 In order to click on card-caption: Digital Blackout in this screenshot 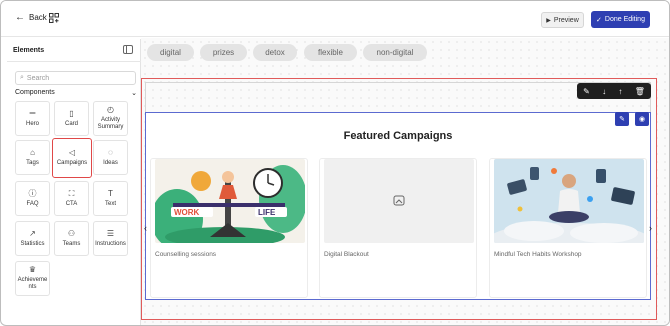, I will do `click(346, 254)`.